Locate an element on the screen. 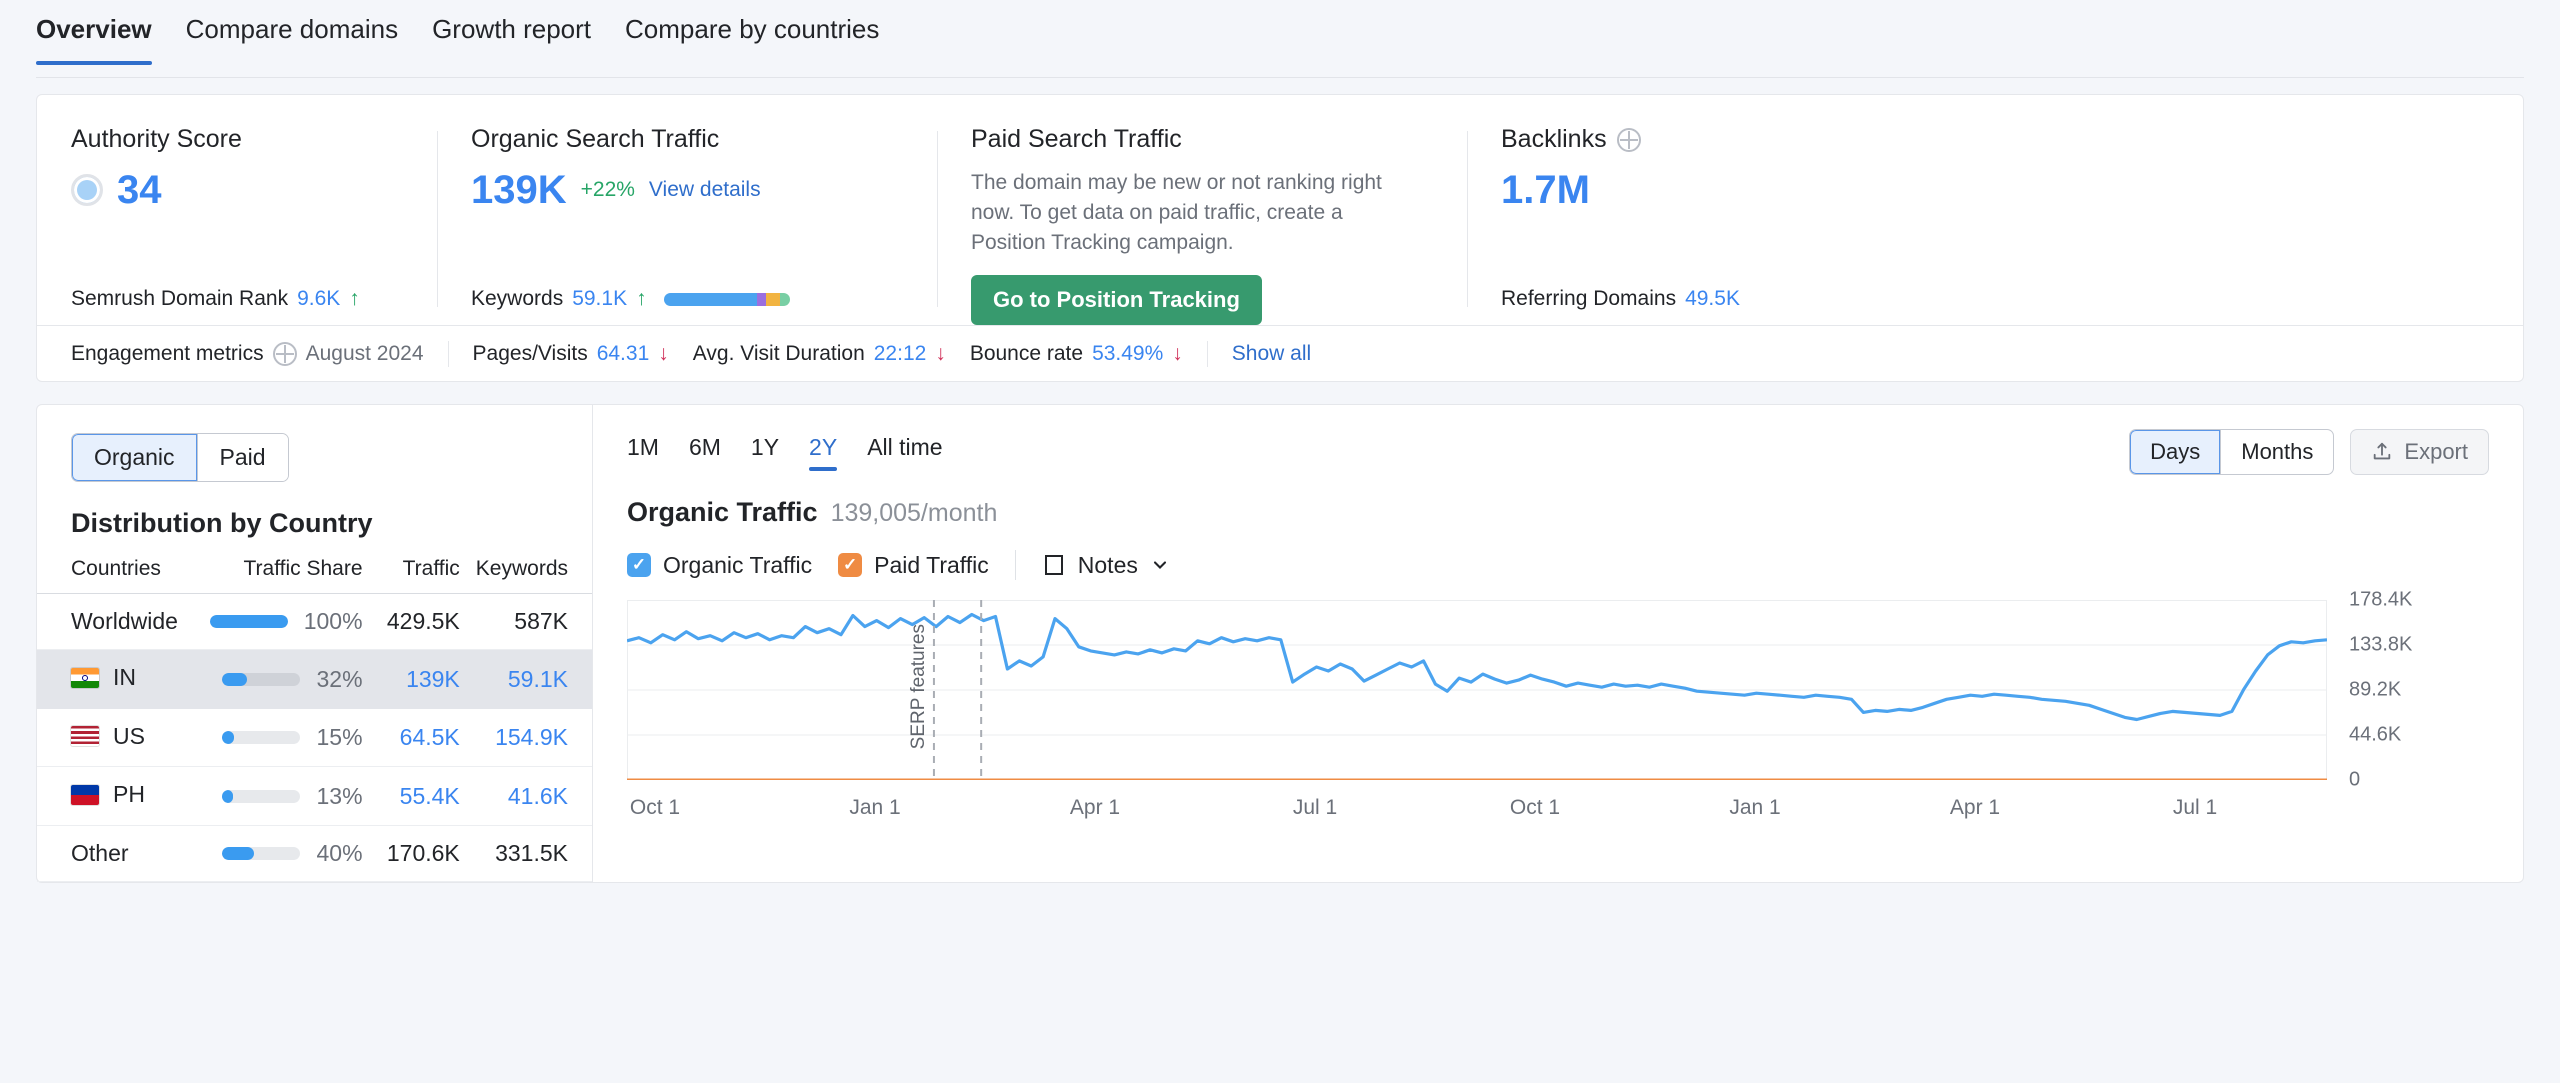 The image size is (2560, 1083). traffic-share-group: 32% is located at coordinates (284, 679).